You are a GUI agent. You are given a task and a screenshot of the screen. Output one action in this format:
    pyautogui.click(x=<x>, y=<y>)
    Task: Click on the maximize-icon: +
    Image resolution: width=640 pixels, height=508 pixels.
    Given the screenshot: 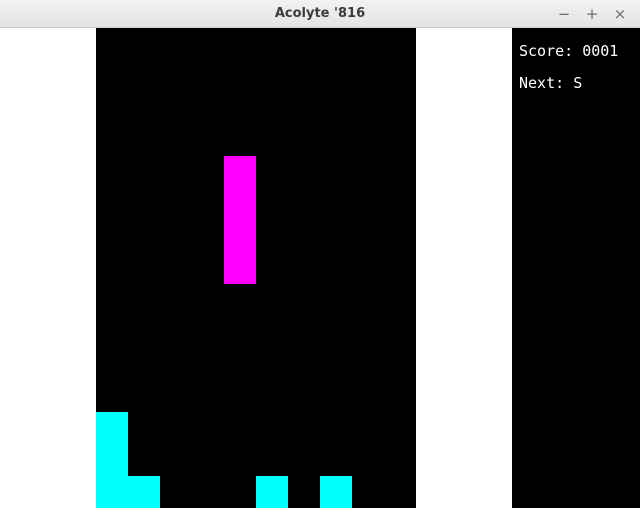 What is the action you would take?
    pyautogui.click(x=592, y=14)
    